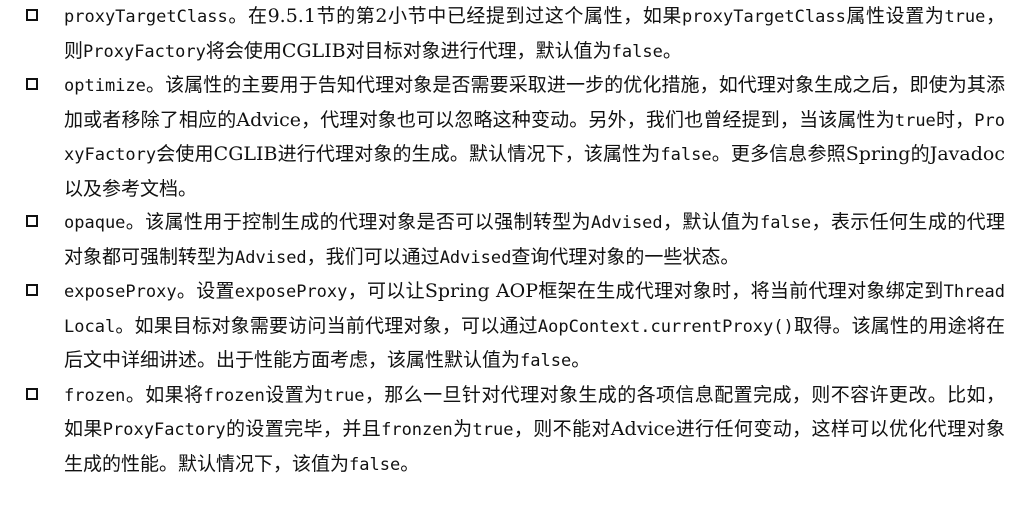 The height and width of the screenshot is (521, 1019). I want to click on text-run: 时，, so click(955, 119).